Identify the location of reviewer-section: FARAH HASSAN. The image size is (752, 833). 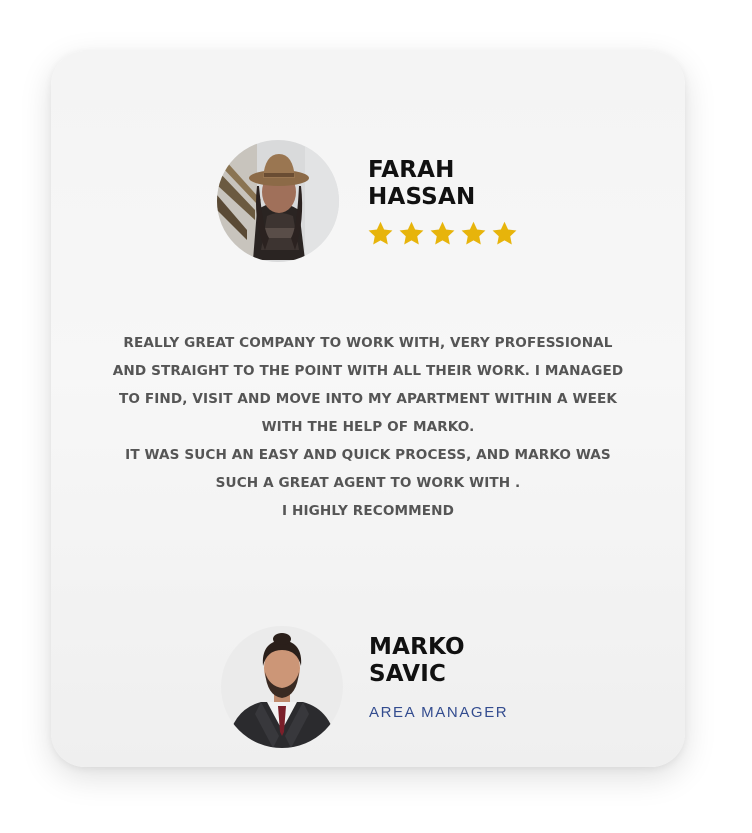
(387, 202).